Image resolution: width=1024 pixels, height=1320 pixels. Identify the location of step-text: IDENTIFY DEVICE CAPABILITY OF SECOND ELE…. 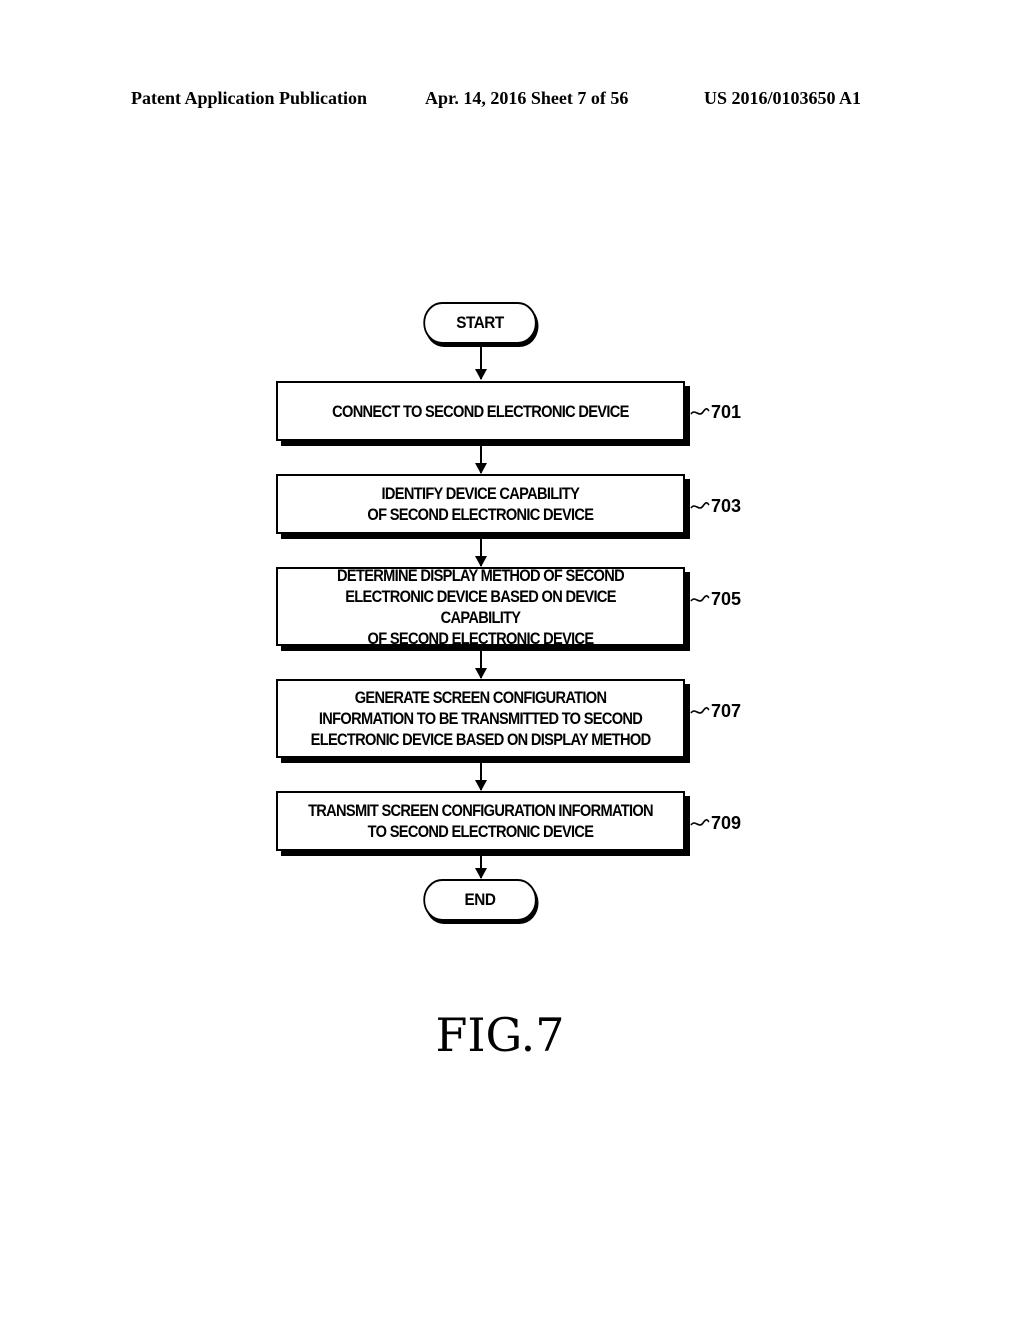
(481, 504).